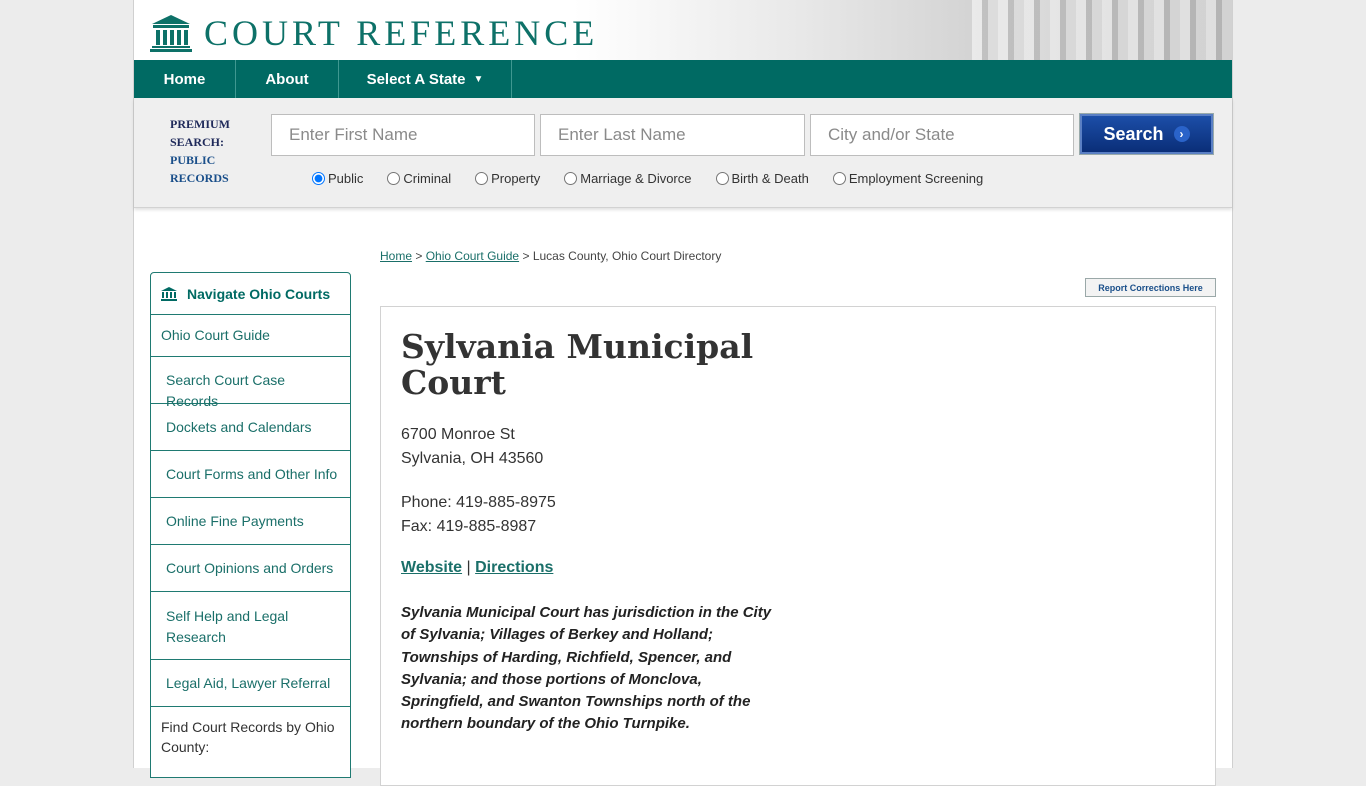  Describe the element at coordinates (250, 336) in the screenshot. I see `sidebar-item-ohio-court-guide: Ohio Court Guide` at that location.